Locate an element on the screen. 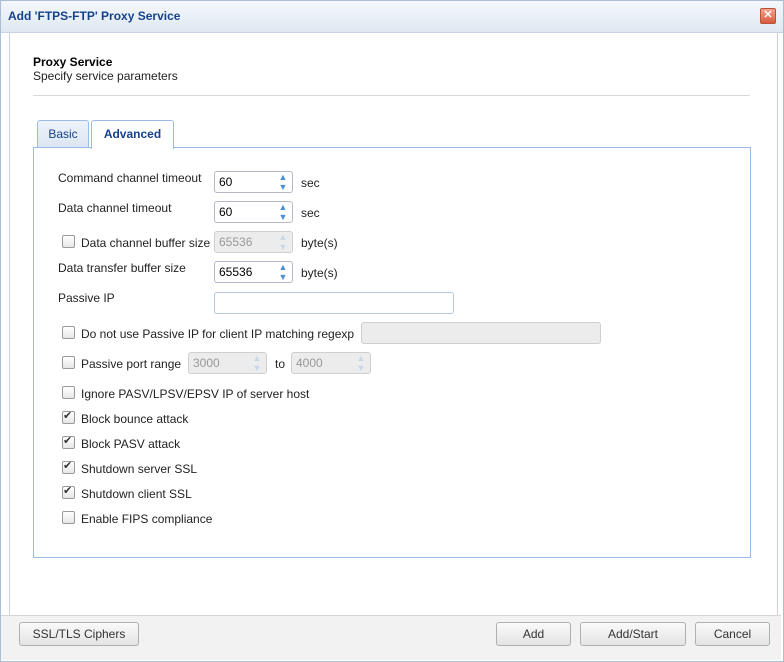  data-channel-buffer-size-label: Data channel buffer size is located at coordinates (146, 243).